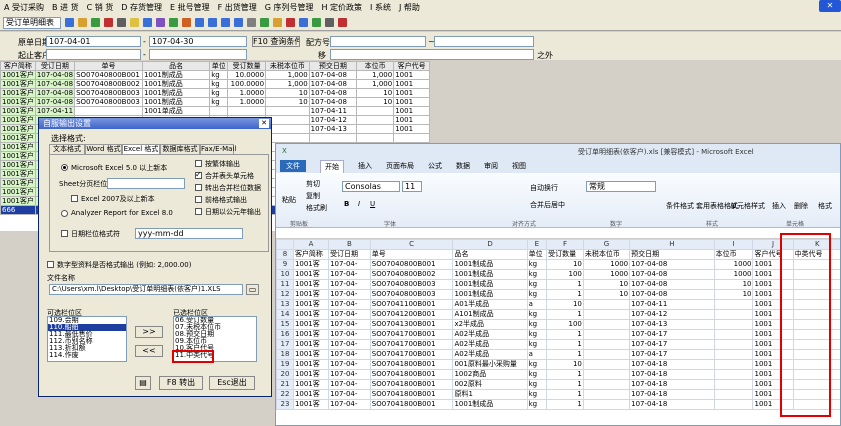 This screenshot has width=841, height=426. Describe the element at coordinates (490, 394) in the screenshot. I see `sheet-cell: 原料1` at that location.